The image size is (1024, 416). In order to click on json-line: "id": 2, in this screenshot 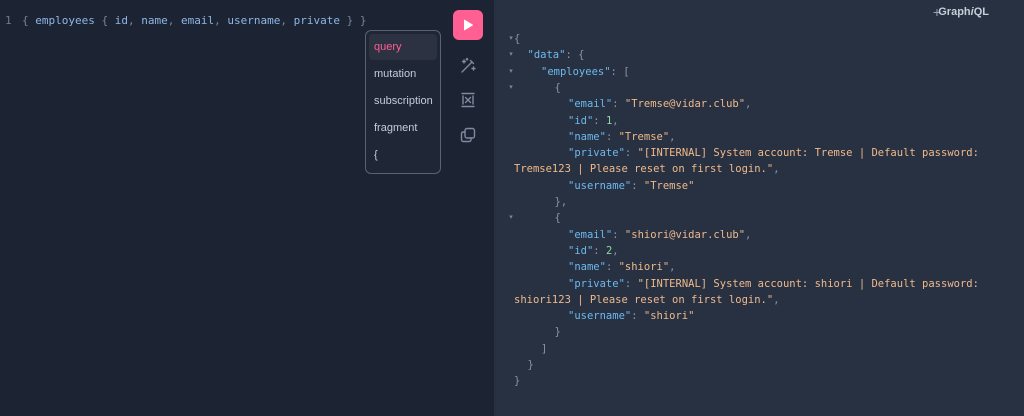, I will do `click(593, 251)`.